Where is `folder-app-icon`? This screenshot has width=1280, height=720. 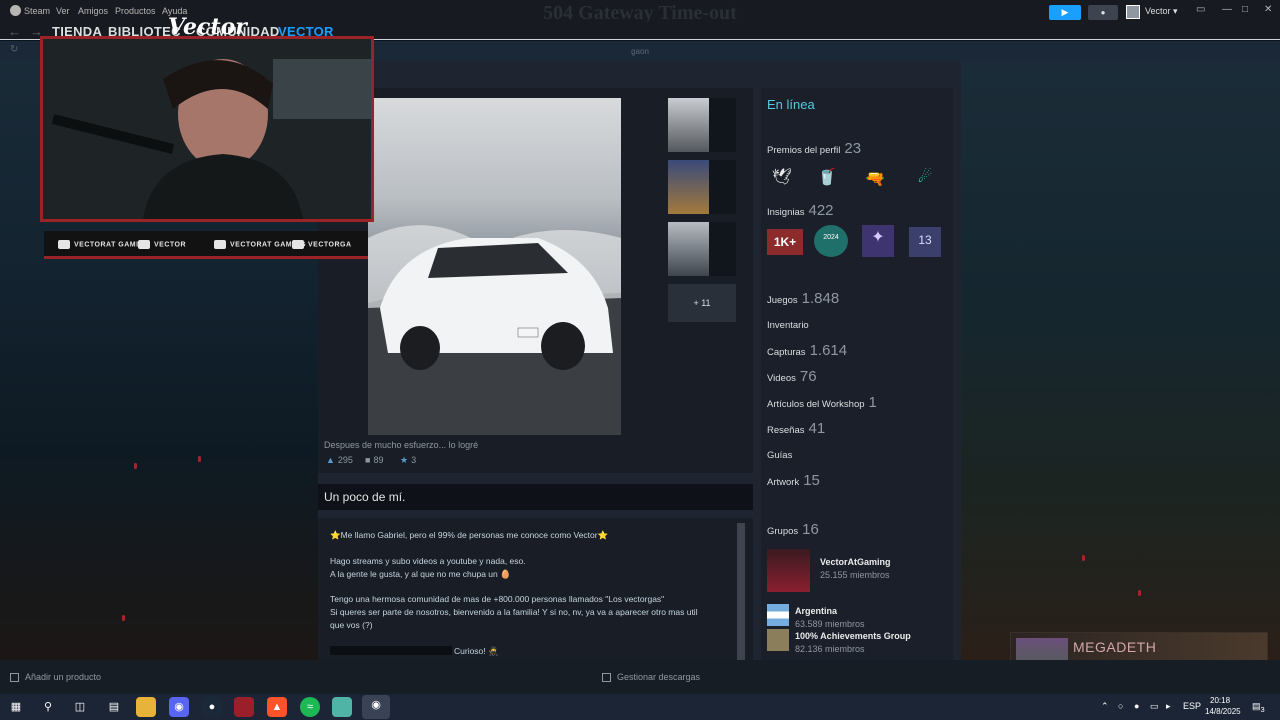
folder-app-icon is located at coordinates (146, 707).